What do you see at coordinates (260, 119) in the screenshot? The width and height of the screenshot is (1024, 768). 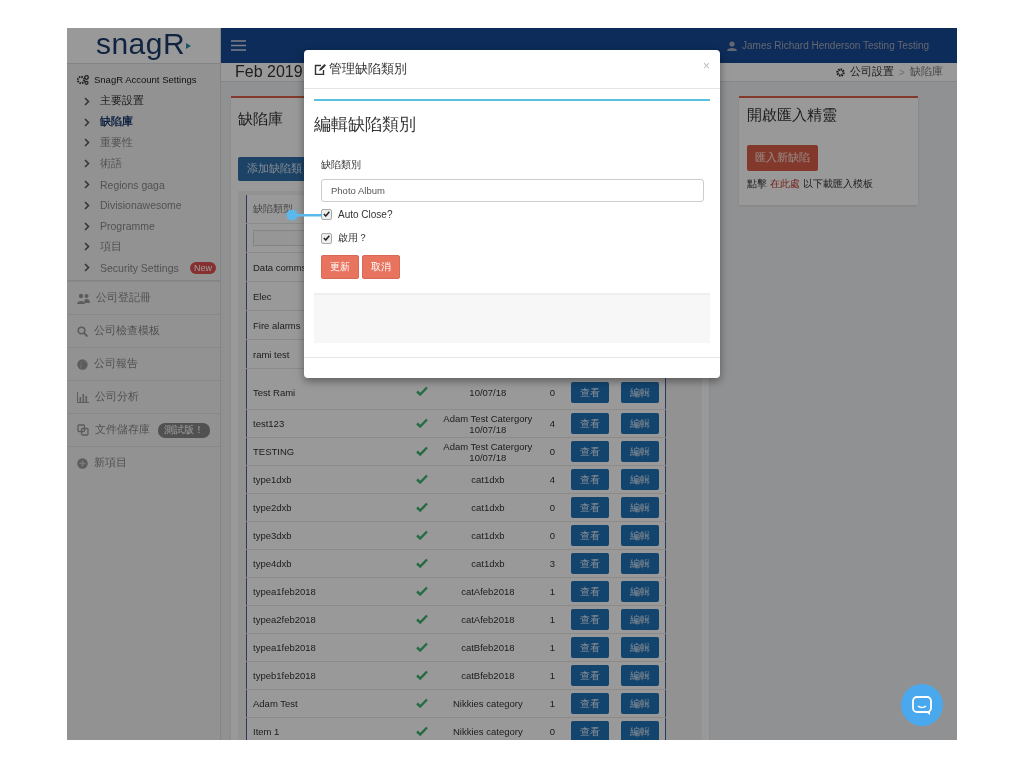 I see `card-title: 缺陷庫` at bounding box center [260, 119].